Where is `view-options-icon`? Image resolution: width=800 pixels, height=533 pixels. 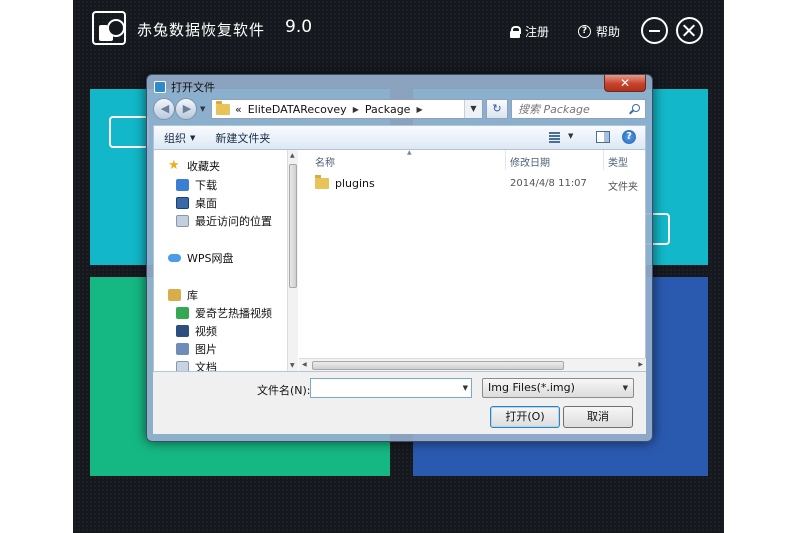 view-options-icon is located at coordinates (554, 137).